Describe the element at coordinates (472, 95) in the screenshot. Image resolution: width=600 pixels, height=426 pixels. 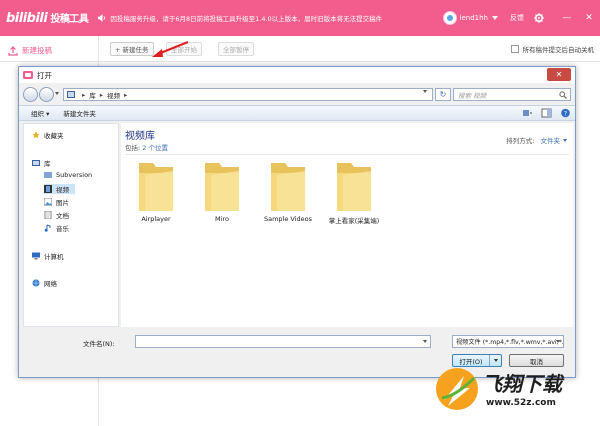
I see `search-placeholder: 搜索 视频` at that location.